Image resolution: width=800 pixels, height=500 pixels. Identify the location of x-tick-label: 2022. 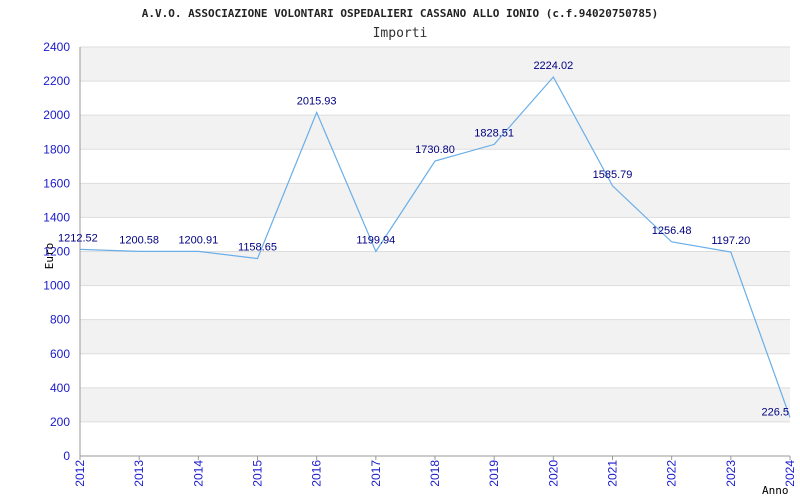
(672, 473).